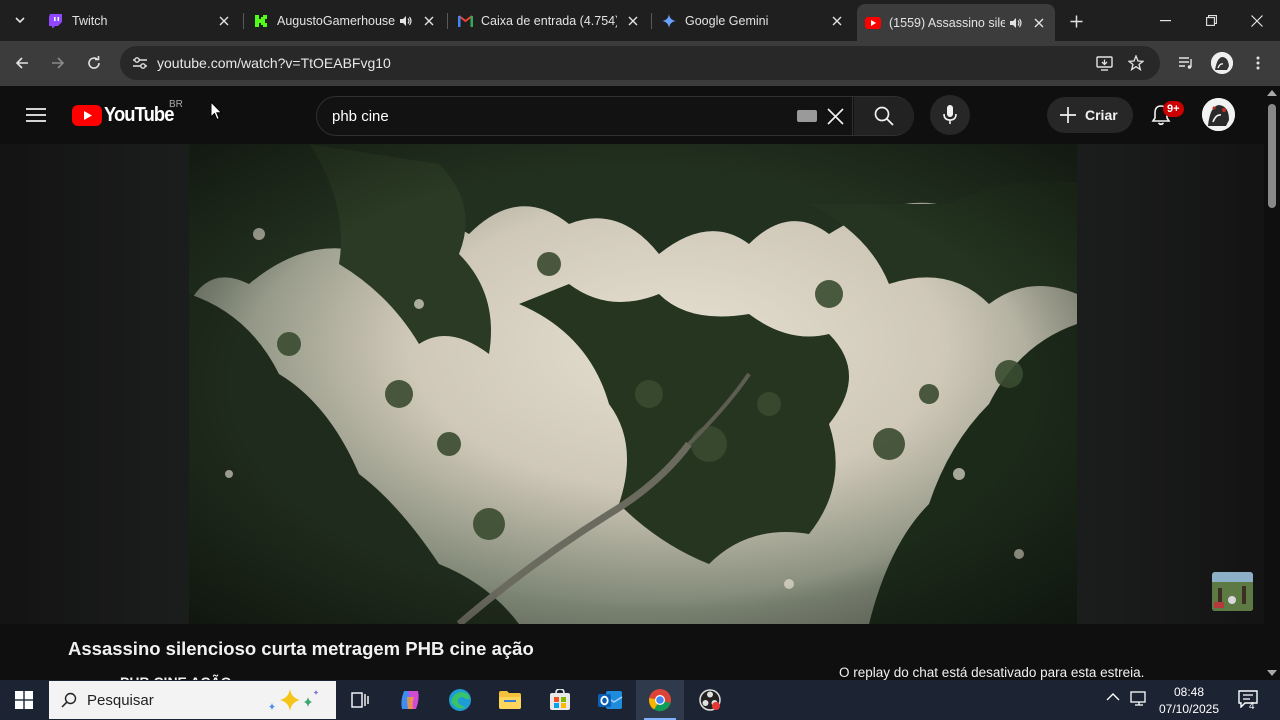 The image size is (1280, 720). I want to click on network-icon, so click(1139, 699).